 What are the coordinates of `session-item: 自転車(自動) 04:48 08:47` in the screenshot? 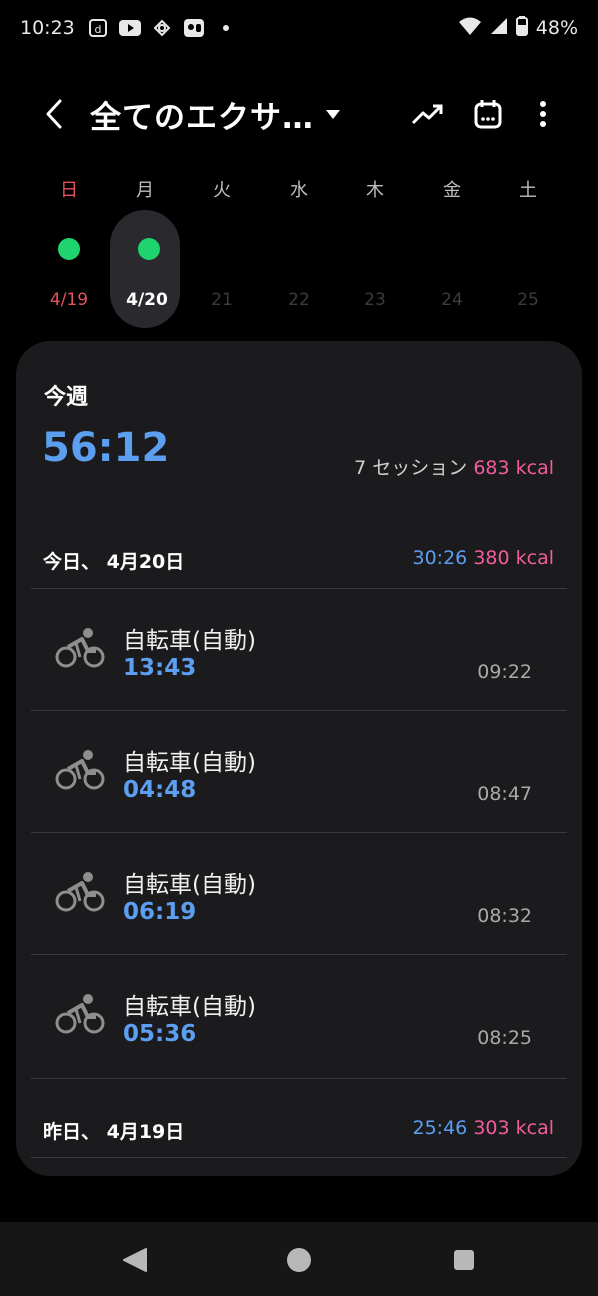 It's located at (299, 772).